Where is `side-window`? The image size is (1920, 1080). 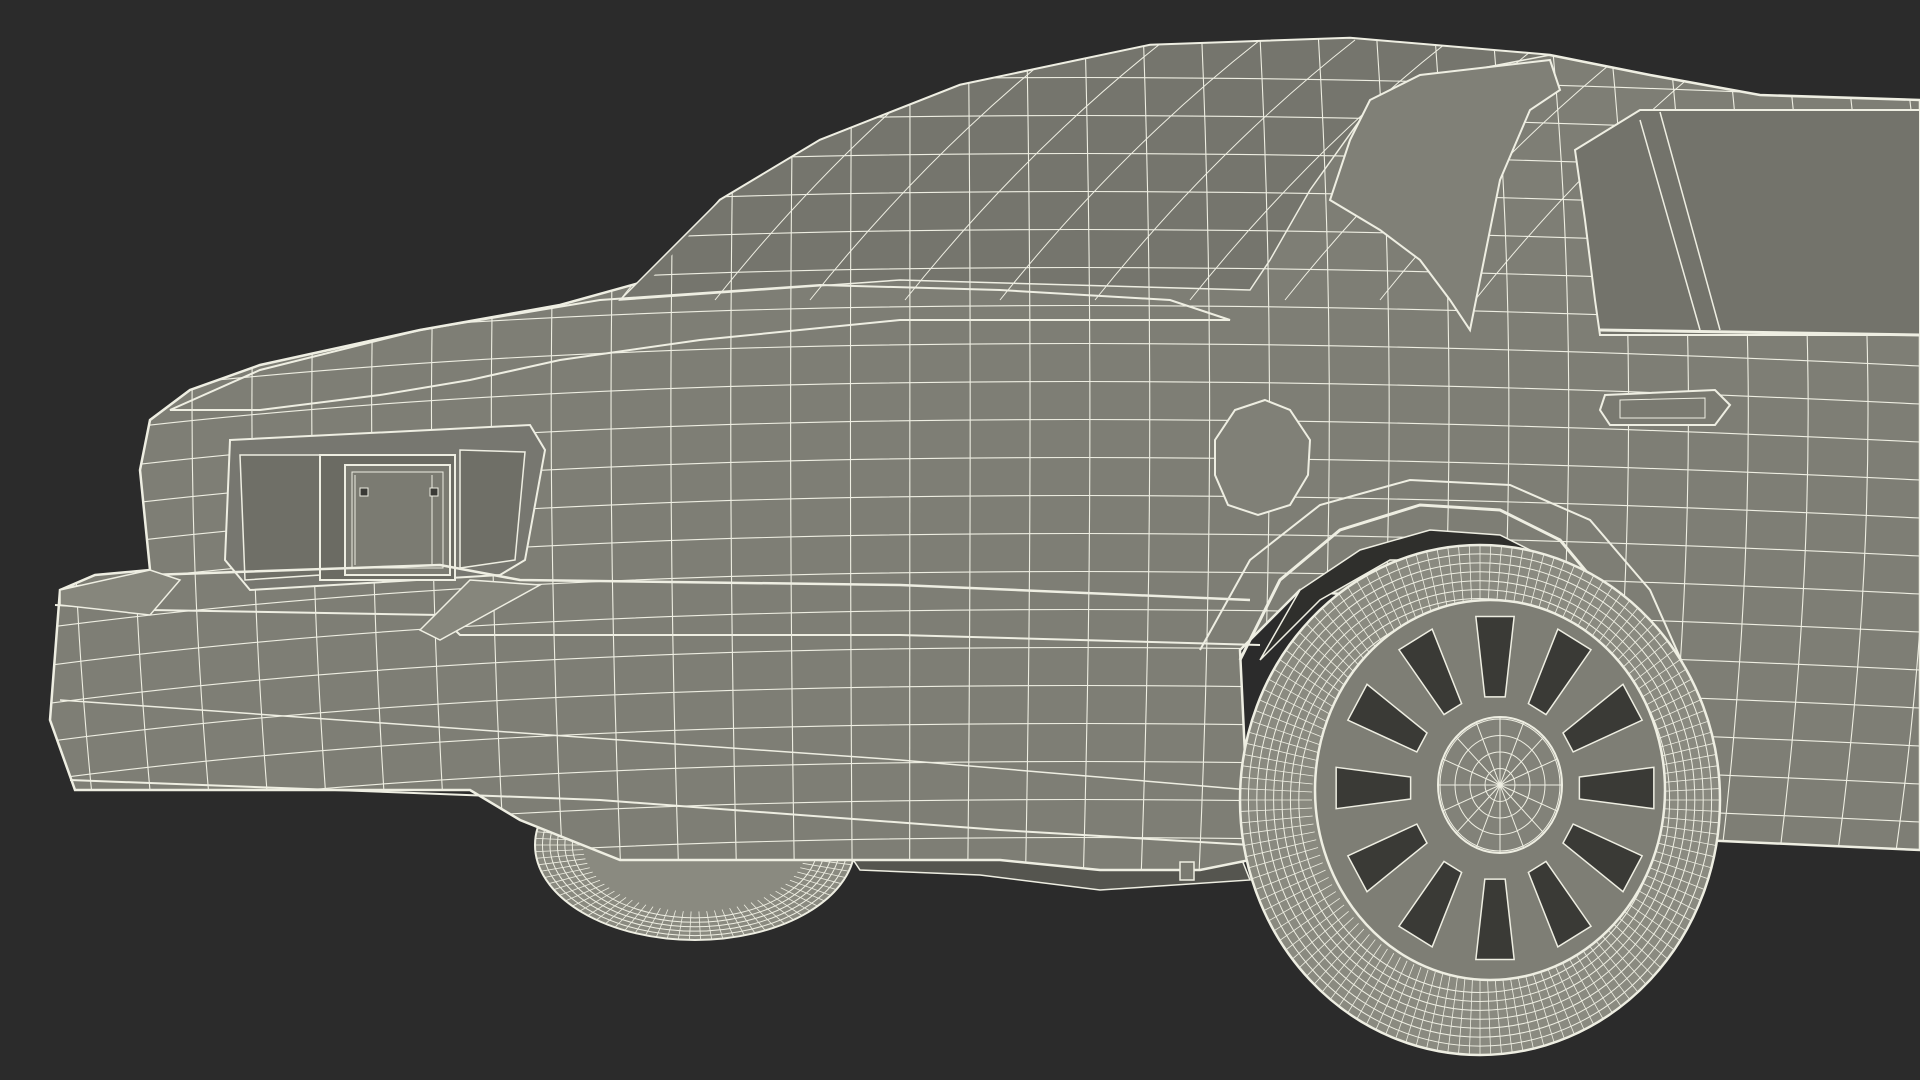 side-window is located at coordinates (1746, 222).